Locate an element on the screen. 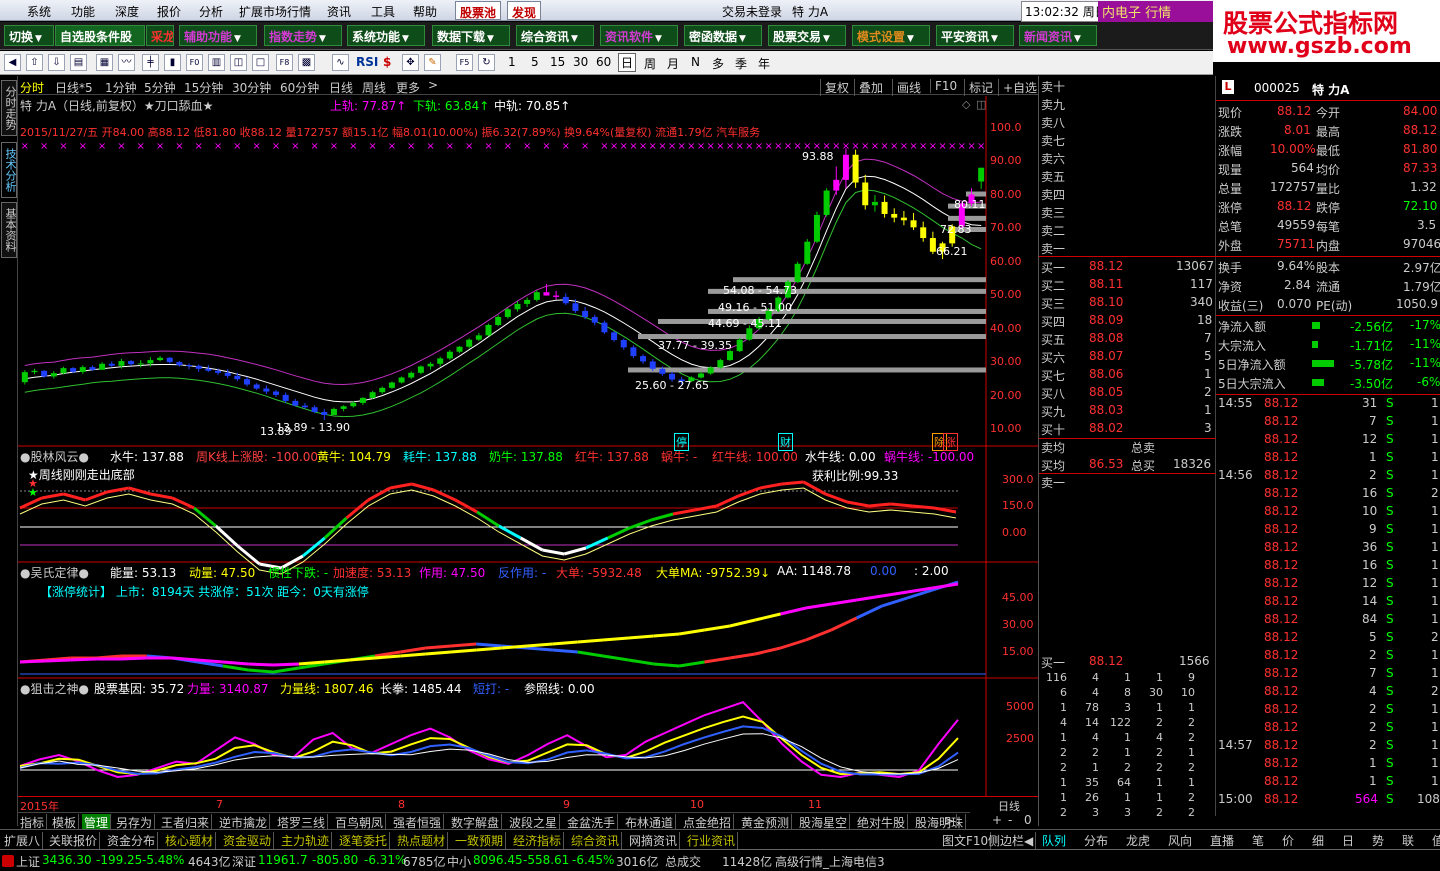 This screenshot has width=1440, height=871. up-icon: ⇧ is located at coordinates (34, 62).